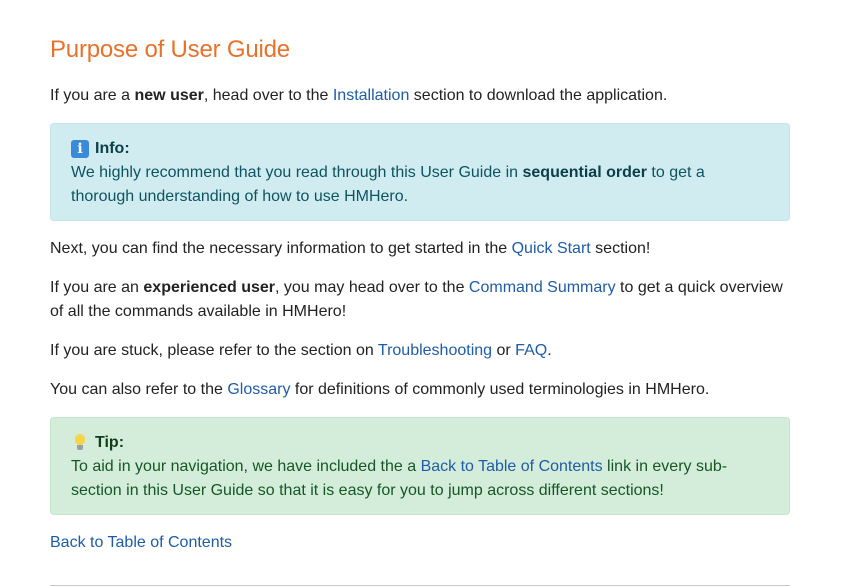 The height and width of the screenshot is (587, 850). Describe the element at coordinates (504, 350) in the screenshot. I see `stuck-text-middle: or` at that location.